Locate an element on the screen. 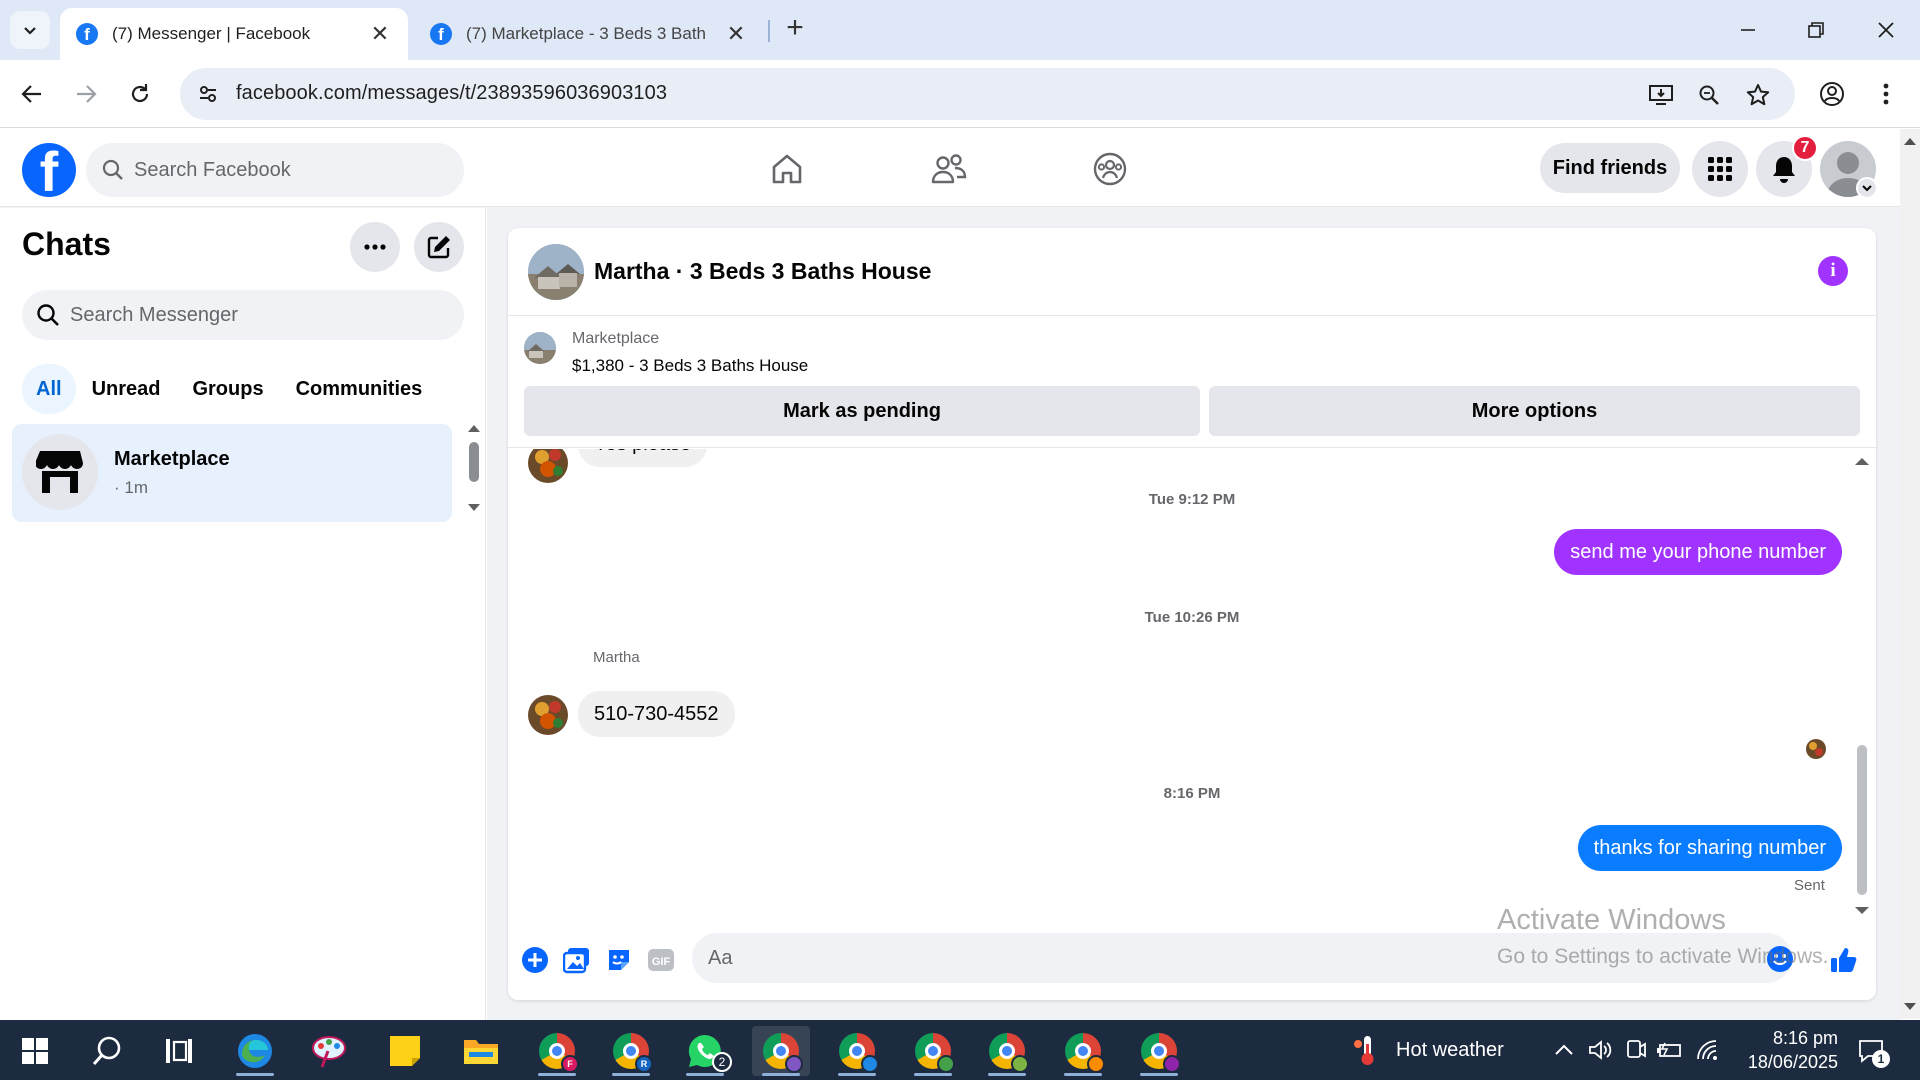  conversation-title: Martha · 3 Beds 3 Baths House is located at coordinates (762, 271).